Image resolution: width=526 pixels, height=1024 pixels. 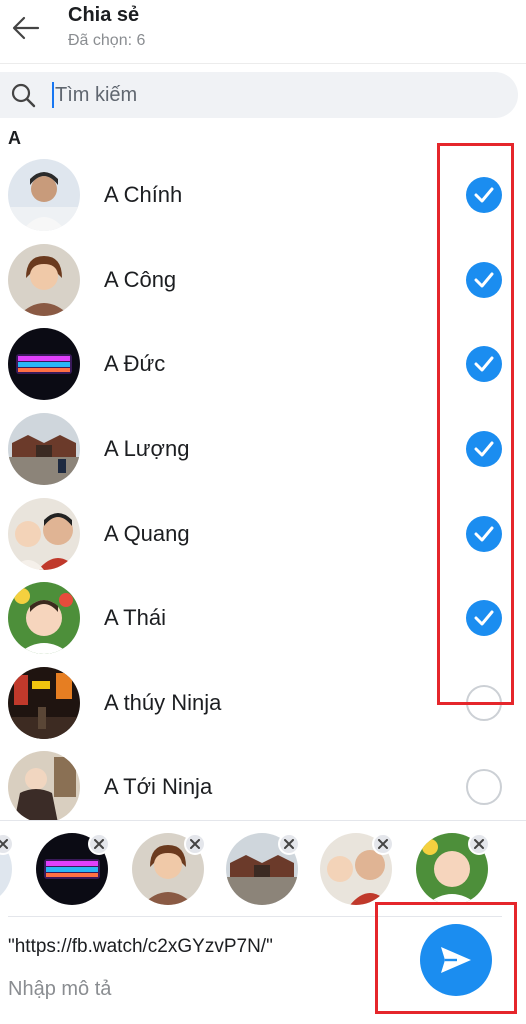 What do you see at coordinates (263, 533) in the screenshot?
I see `contact-row: A Quang` at bounding box center [263, 533].